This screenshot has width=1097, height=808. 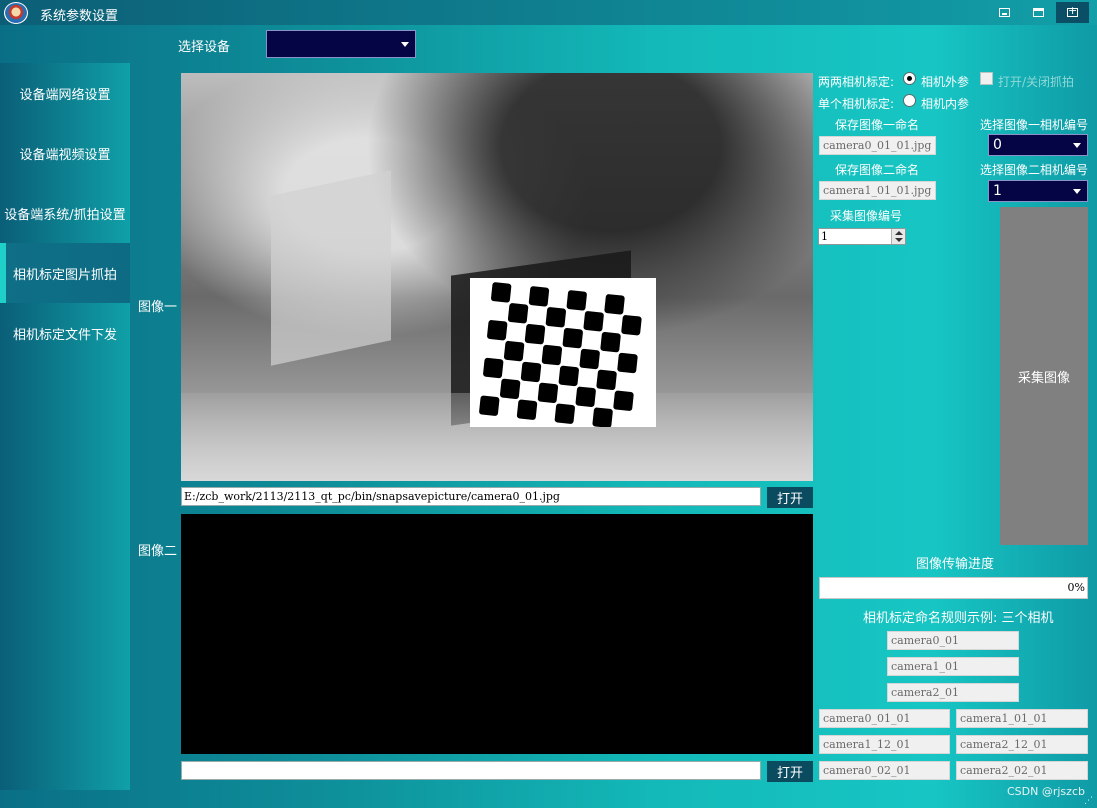 What do you see at coordinates (856, 104) in the screenshot?
I see `single-calibration-label: 单个相机标定:` at bounding box center [856, 104].